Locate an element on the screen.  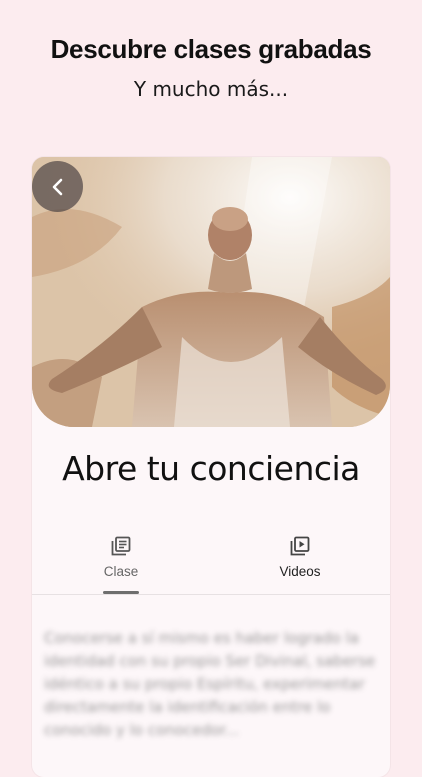
class-title: Abre tu conciencia is located at coordinates (211, 468).